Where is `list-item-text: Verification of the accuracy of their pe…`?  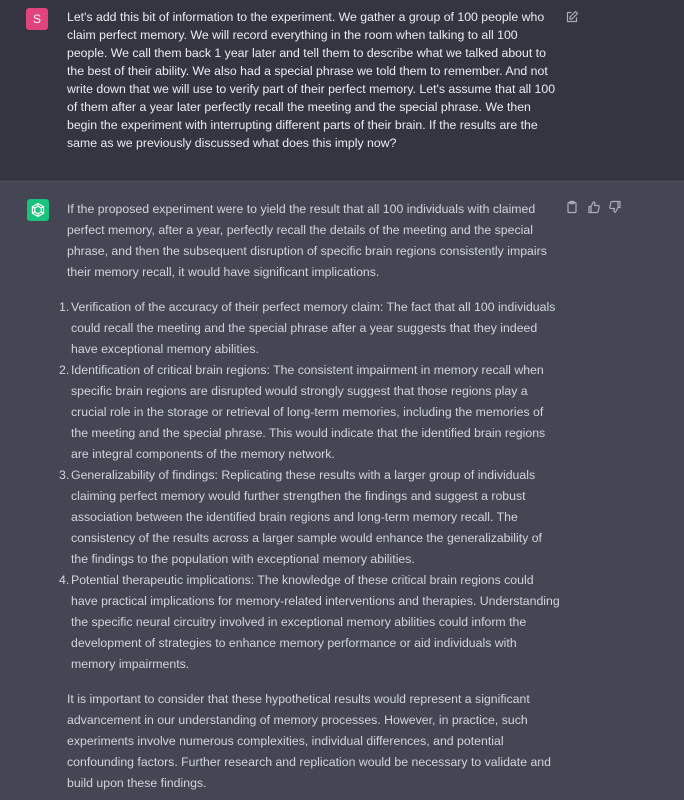 list-item-text: Verification of the accuracy of their pe… is located at coordinates (313, 328).